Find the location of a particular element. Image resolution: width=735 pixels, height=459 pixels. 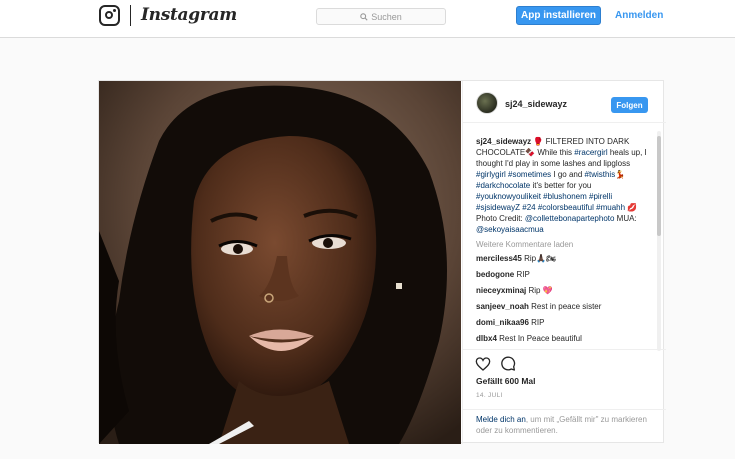

search-input: Suchen is located at coordinates (381, 16).